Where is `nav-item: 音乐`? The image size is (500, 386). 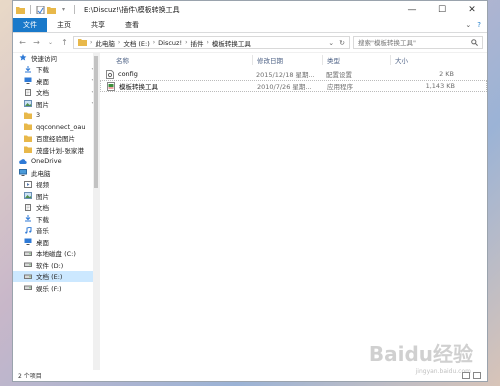
nav-item: 音乐 is located at coordinates (56, 231).